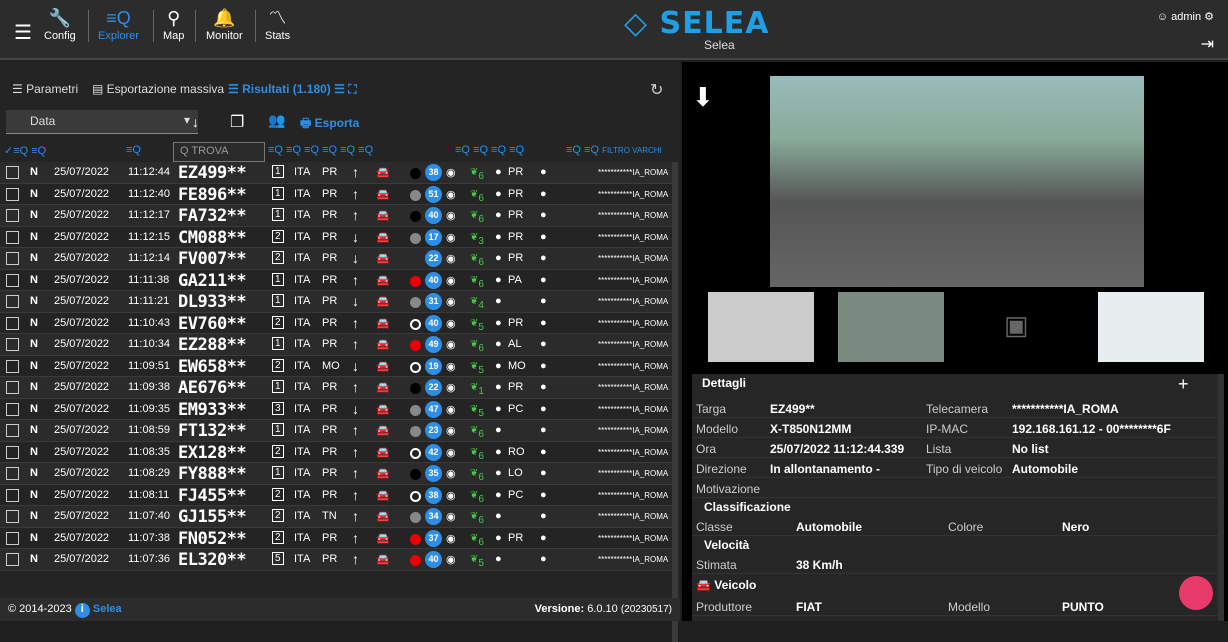 This screenshot has height=642, width=1228. What do you see at coordinates (45, 89) in the screenshot?
I see `tab-parametri: ☰ Parametri` at bounding box center [45, 89].